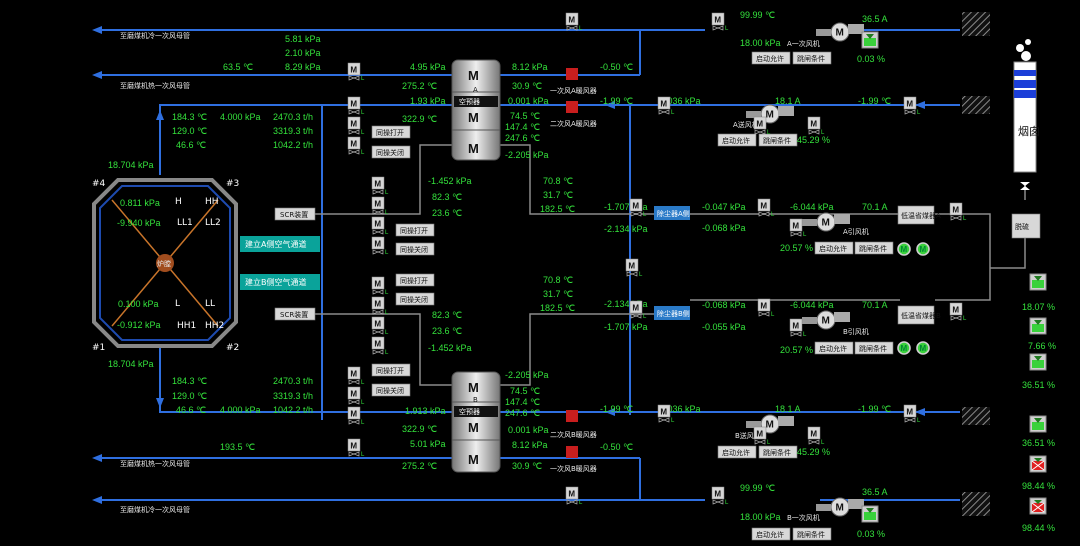  Describe the element at coordinates (757, 15) in the screenshot. I see `value: 99.99 ℃` at that location.